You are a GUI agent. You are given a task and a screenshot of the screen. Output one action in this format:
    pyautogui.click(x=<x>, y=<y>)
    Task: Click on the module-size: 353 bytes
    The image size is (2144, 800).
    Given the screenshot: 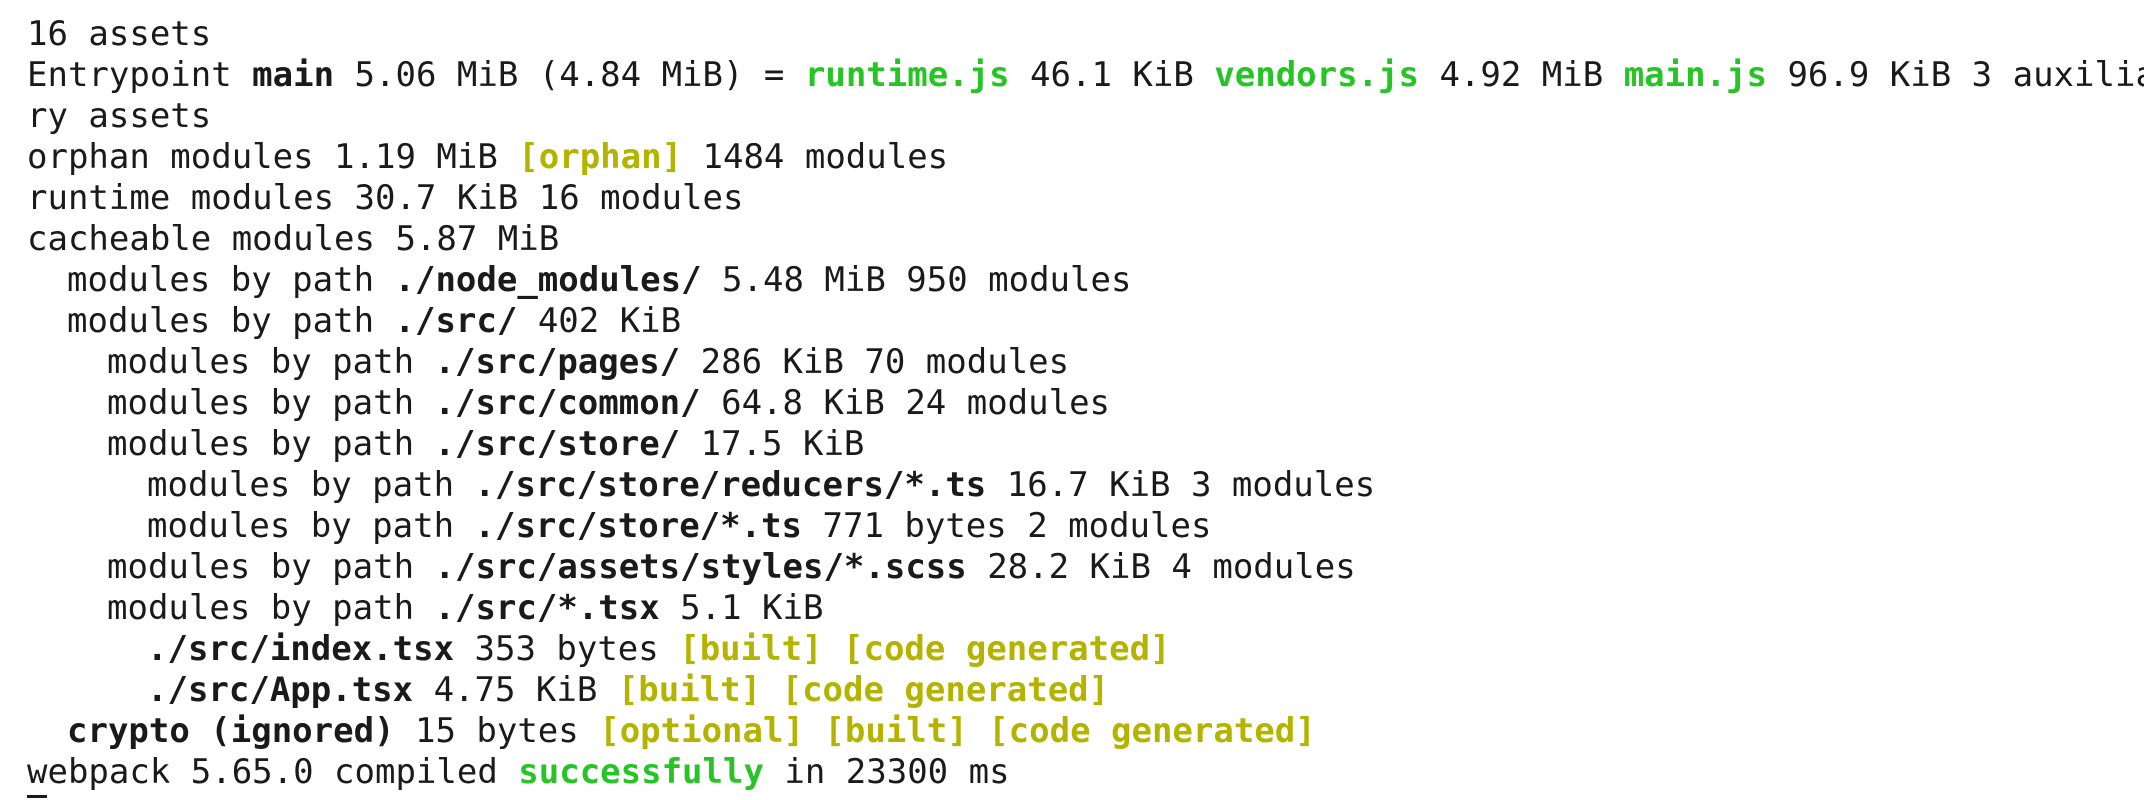 What is the action you would take?
    pyautogui.click(x=567, y=649)
    